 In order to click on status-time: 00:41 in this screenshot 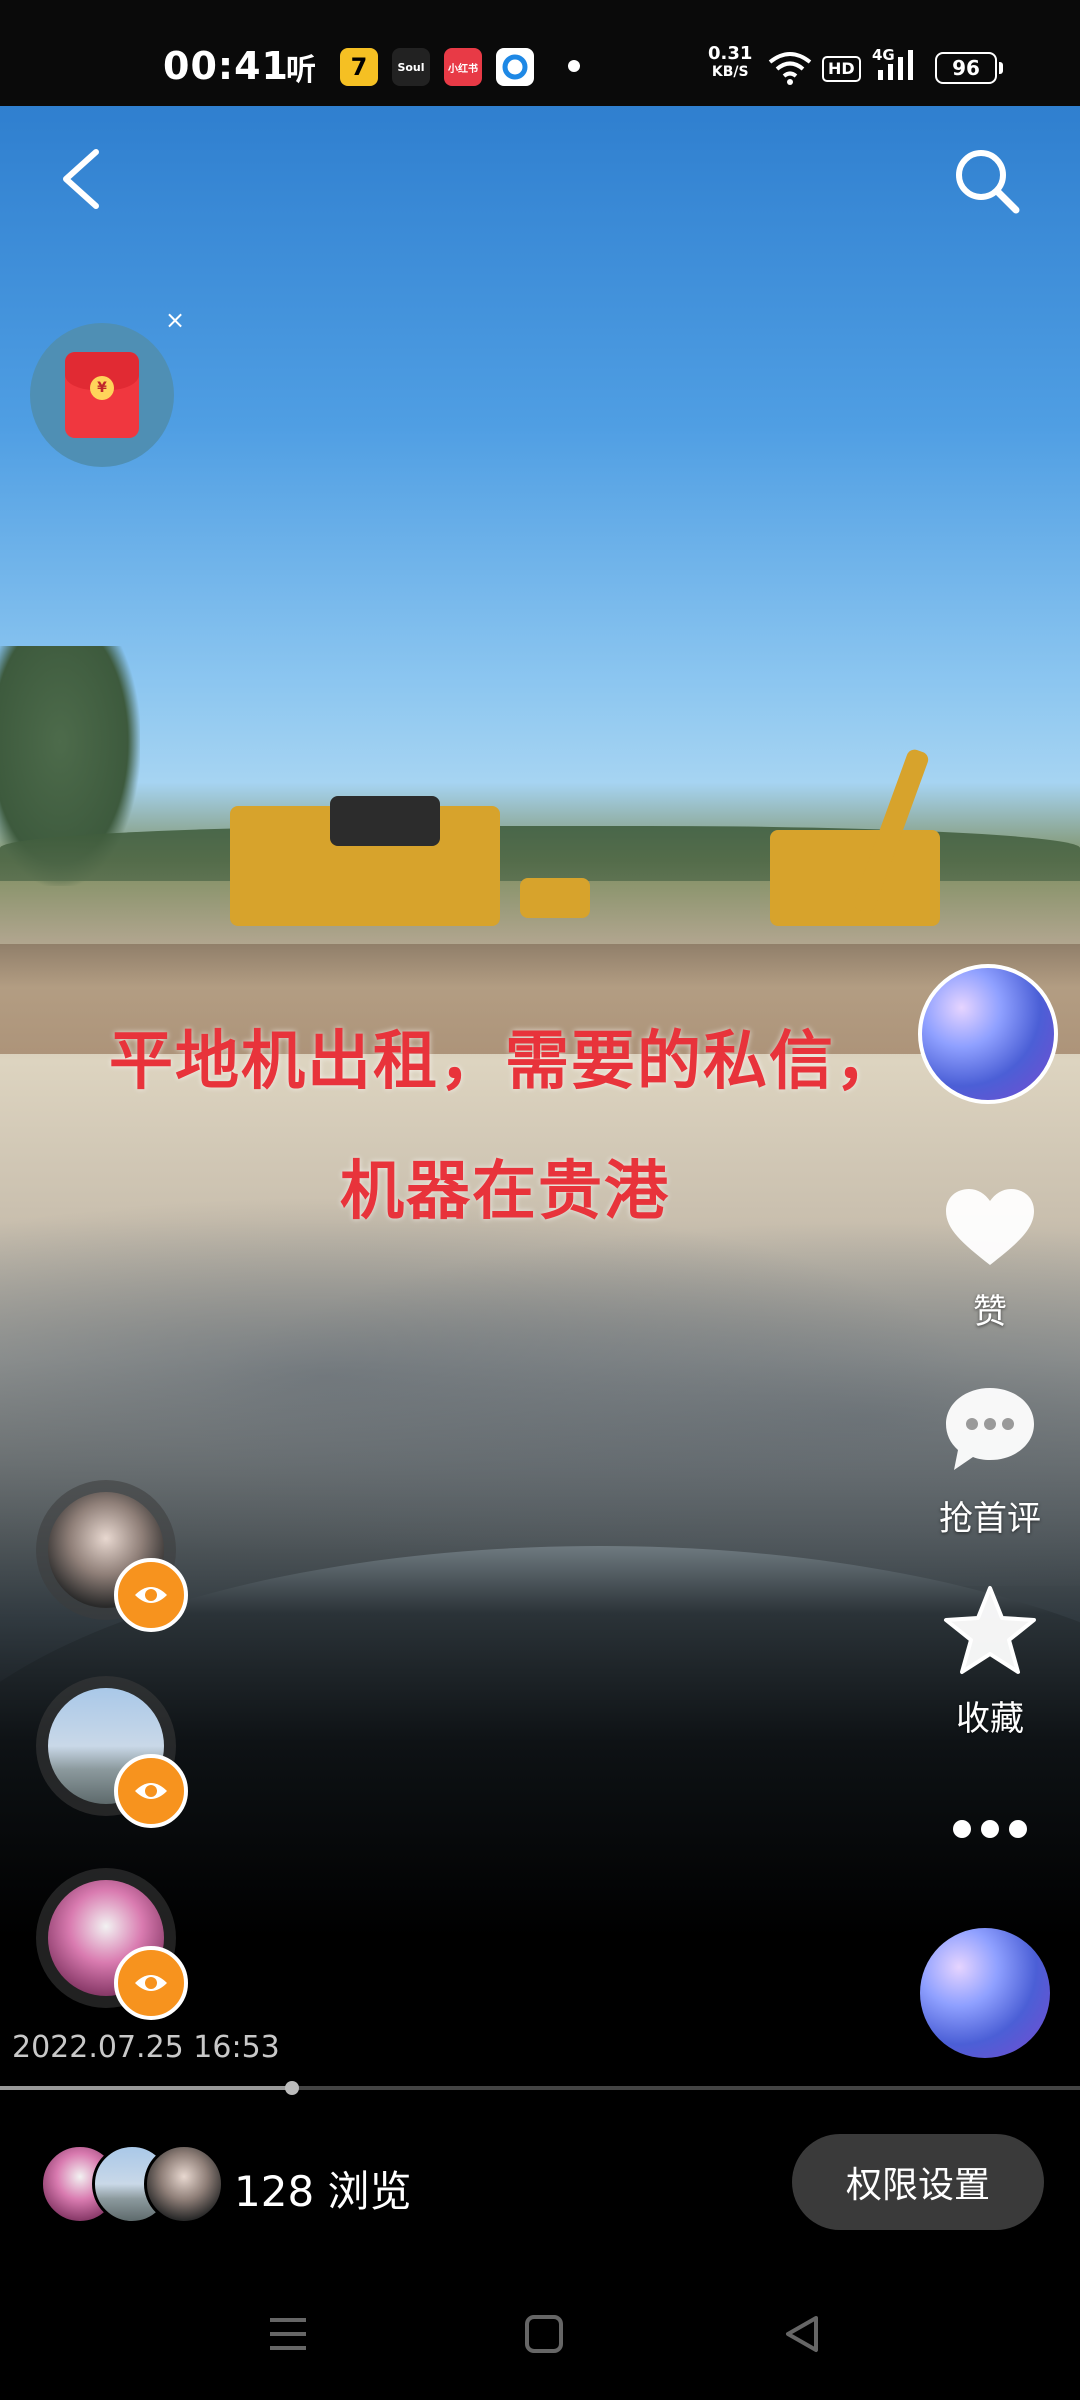, I will do `click(226, 66)`.